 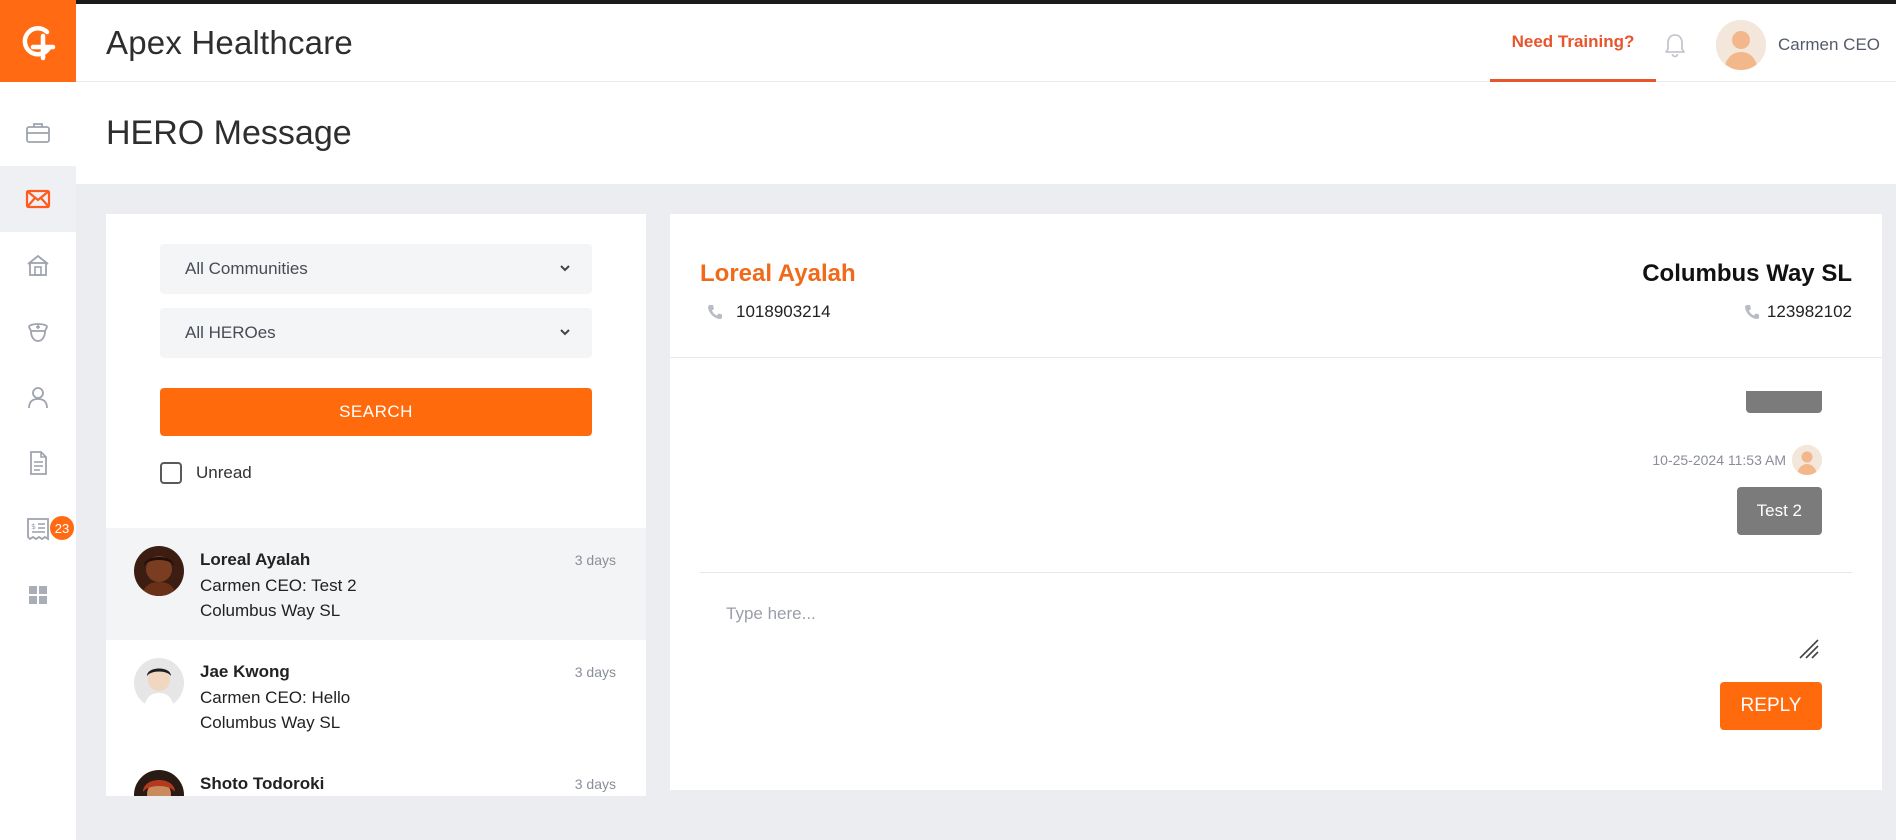 What do you see at coordinates (1747, 273) in the screenshot?
I see `community-name: Columbus Way SL` at bounding box center [1747, 273].